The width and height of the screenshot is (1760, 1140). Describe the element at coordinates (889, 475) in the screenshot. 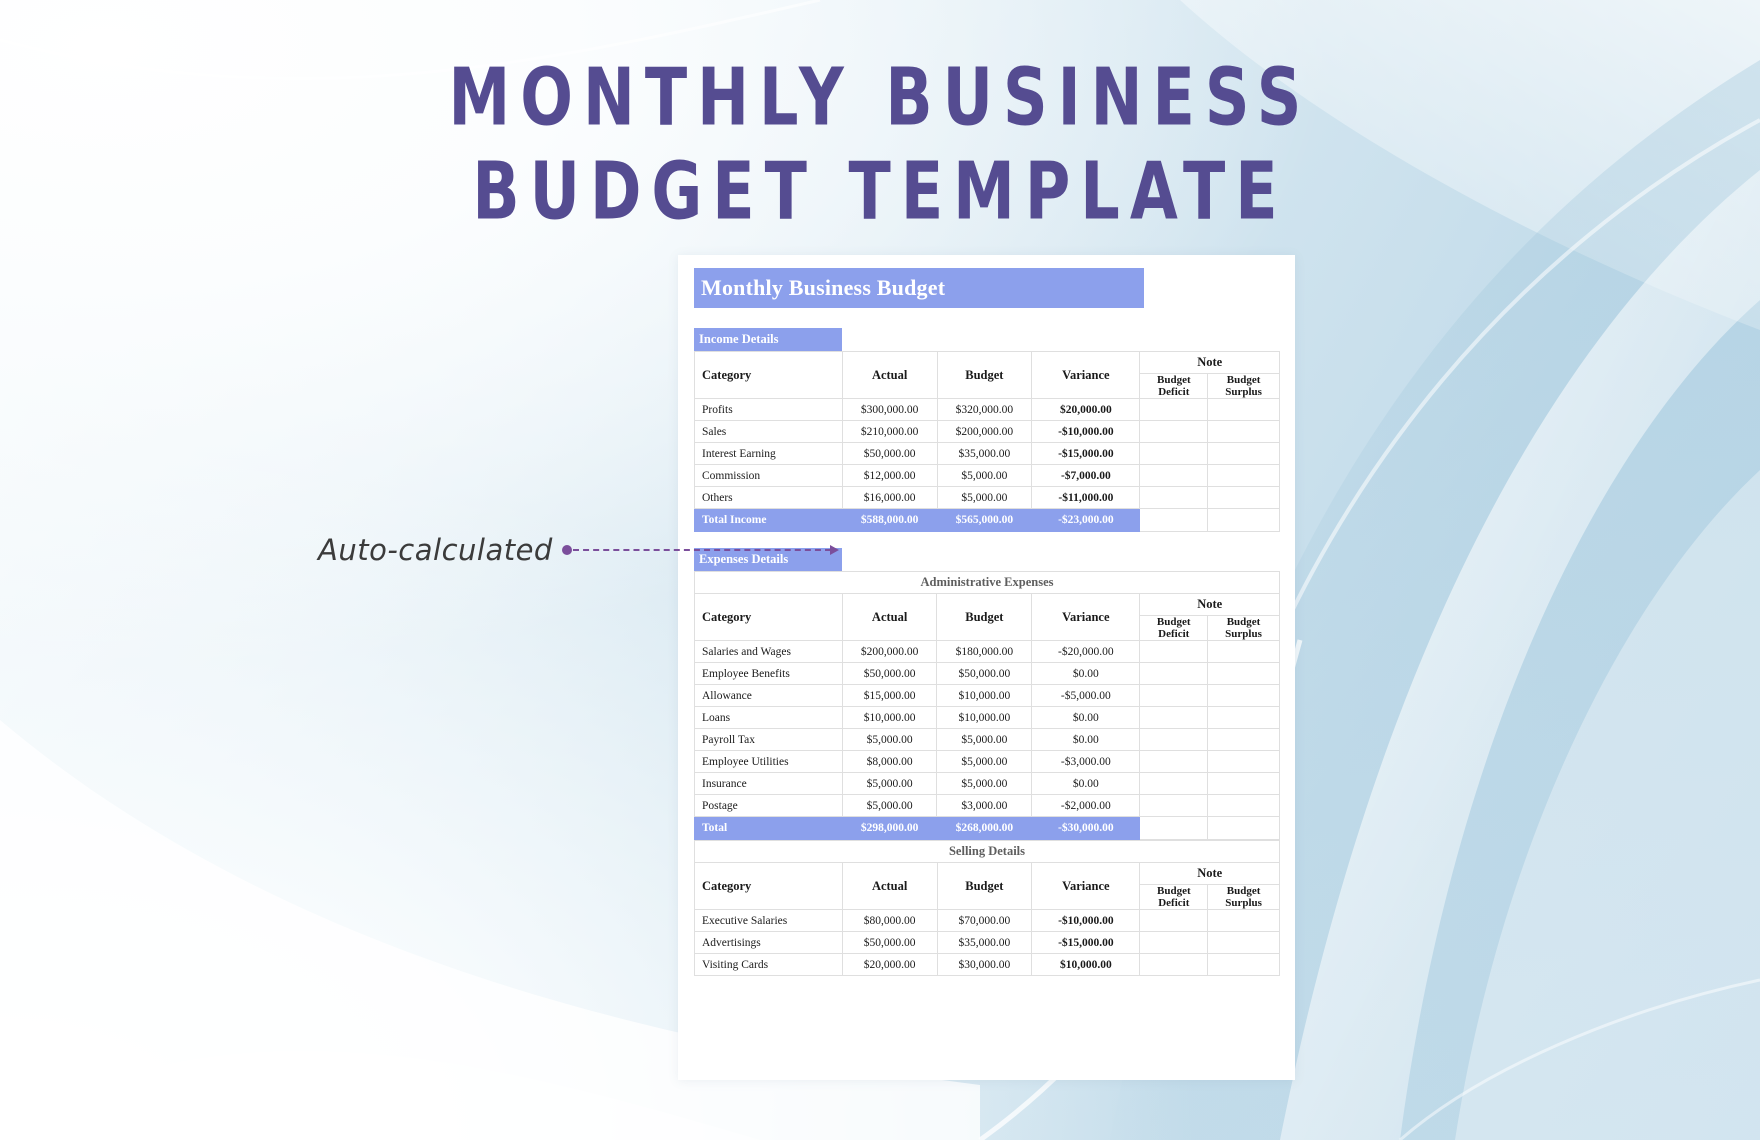

I see `income-actual: $12,000.00` at that location.